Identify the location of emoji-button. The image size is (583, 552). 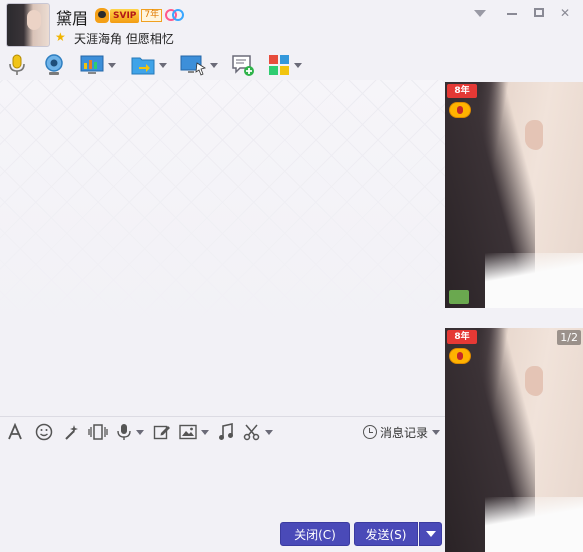
(44, 432).